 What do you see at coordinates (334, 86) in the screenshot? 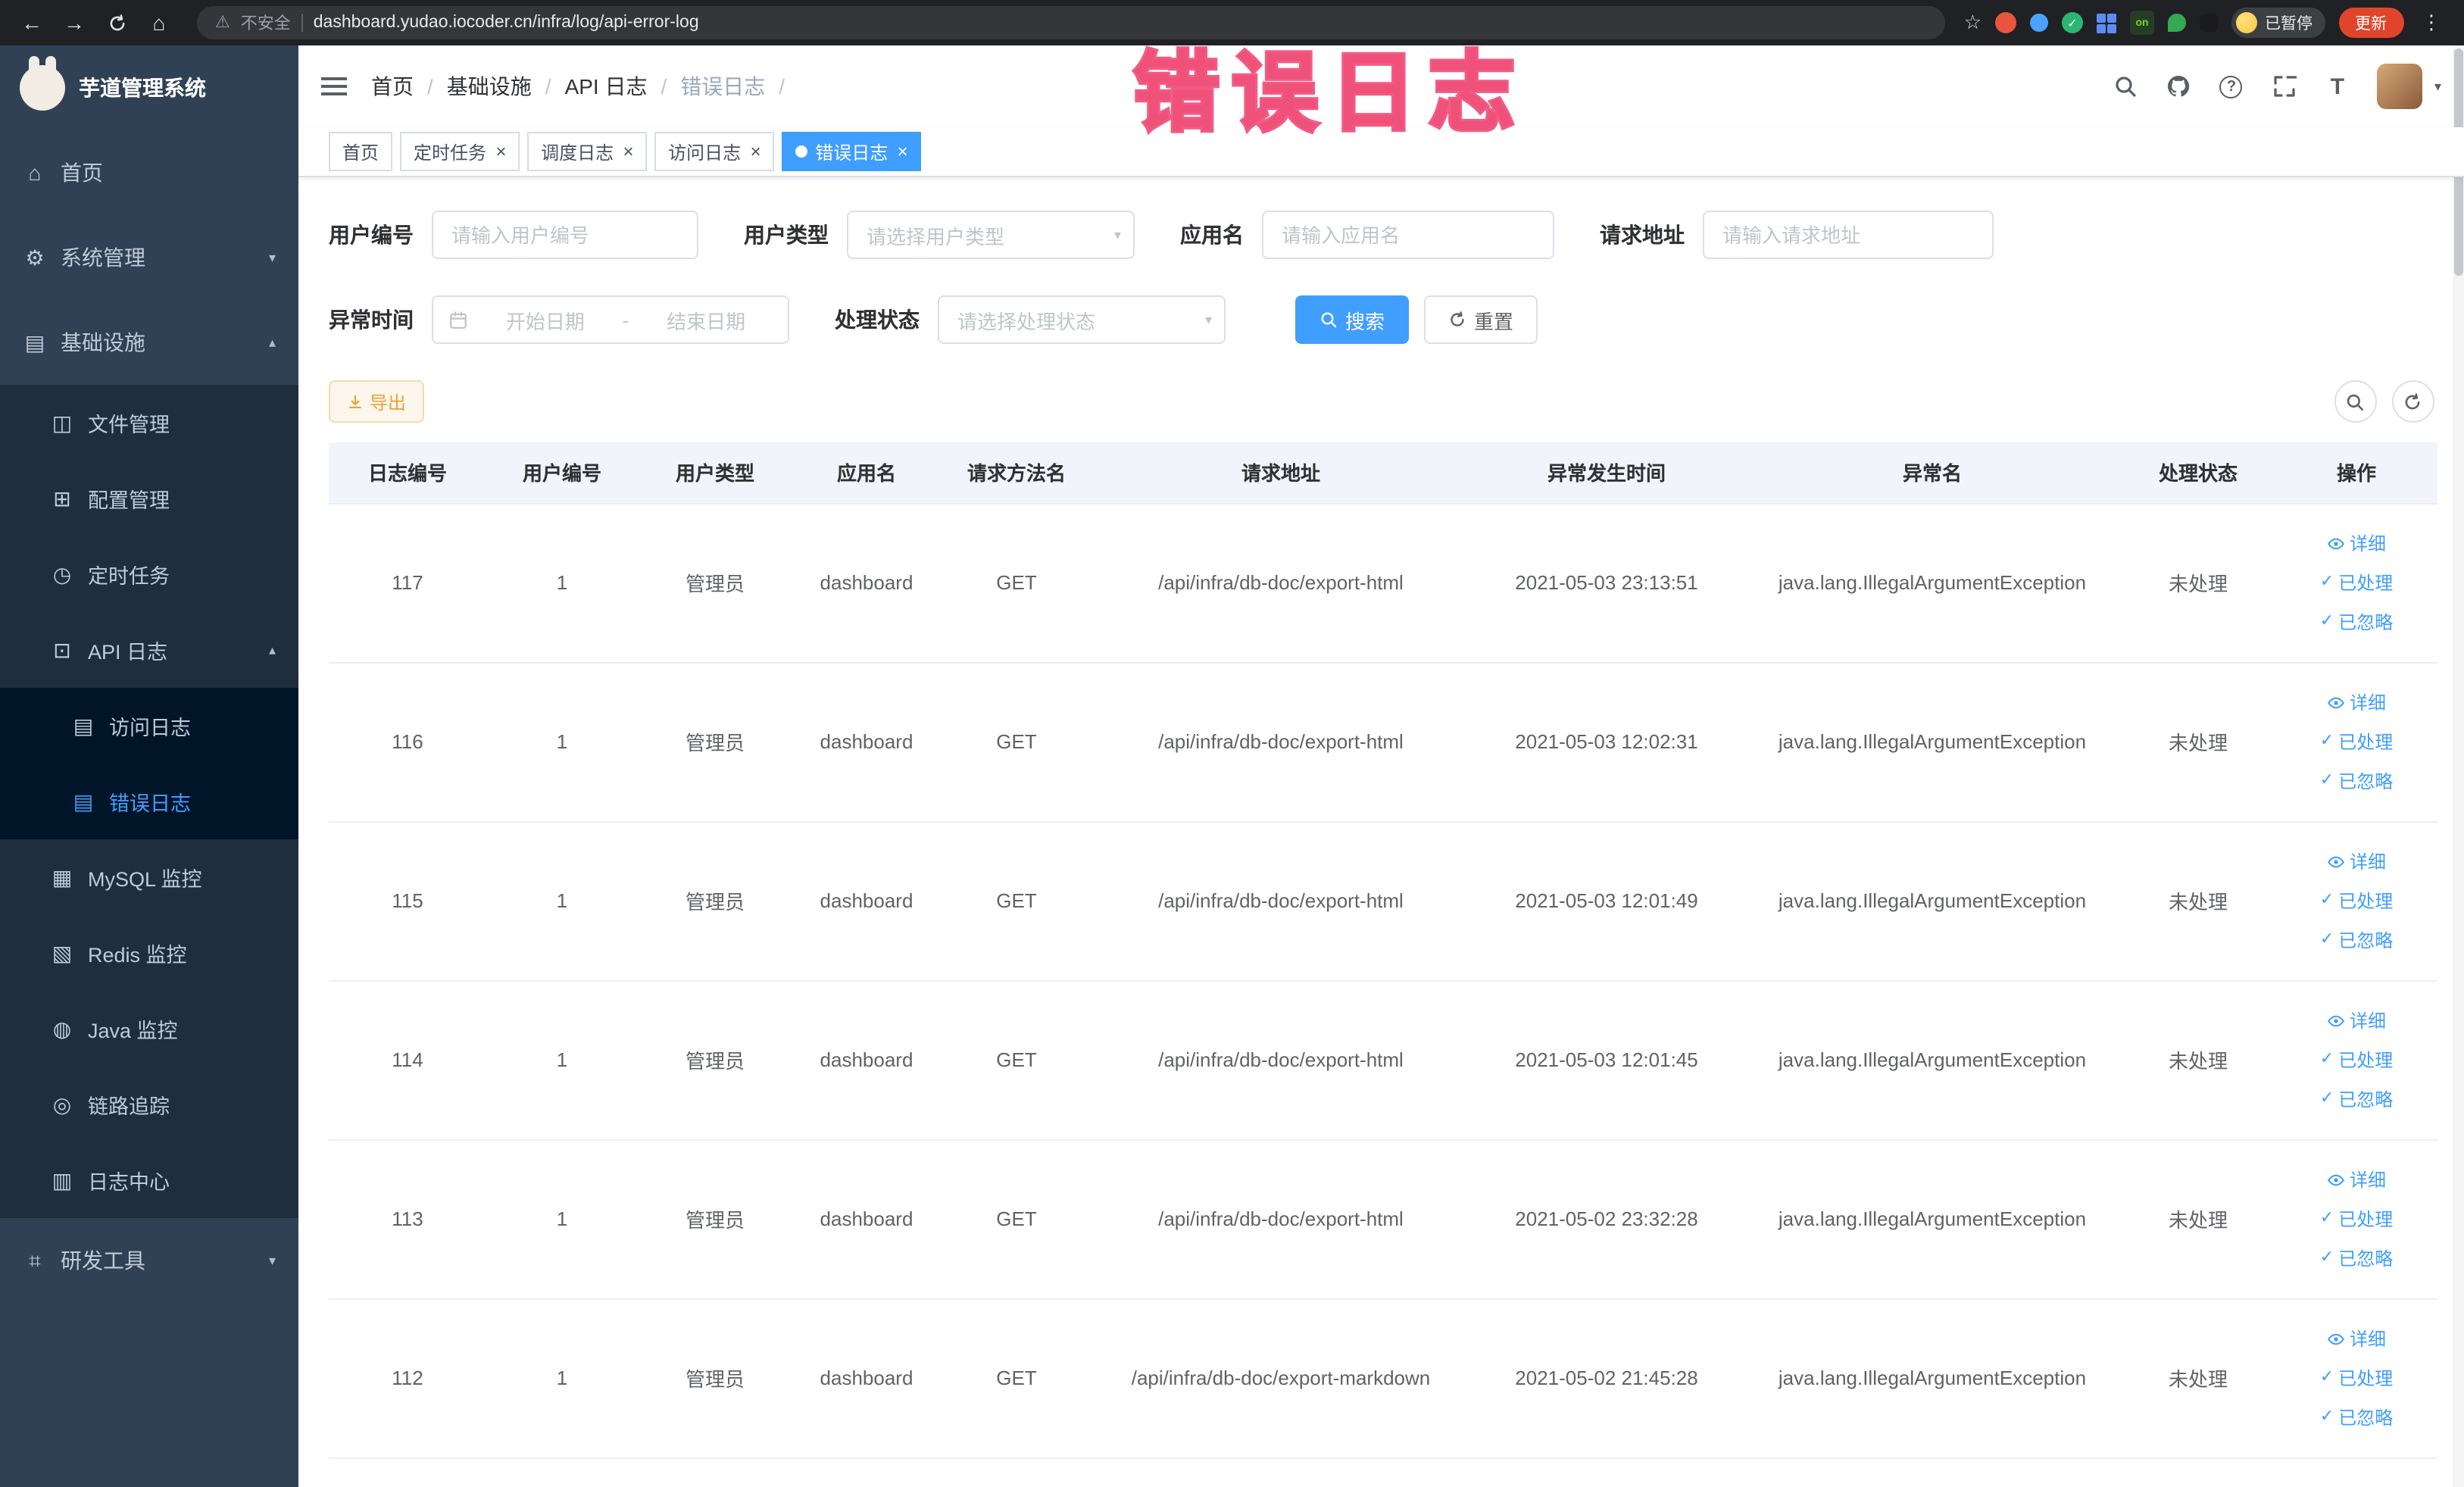
I see `hamburger-icon` at bounding box center [334, 86].